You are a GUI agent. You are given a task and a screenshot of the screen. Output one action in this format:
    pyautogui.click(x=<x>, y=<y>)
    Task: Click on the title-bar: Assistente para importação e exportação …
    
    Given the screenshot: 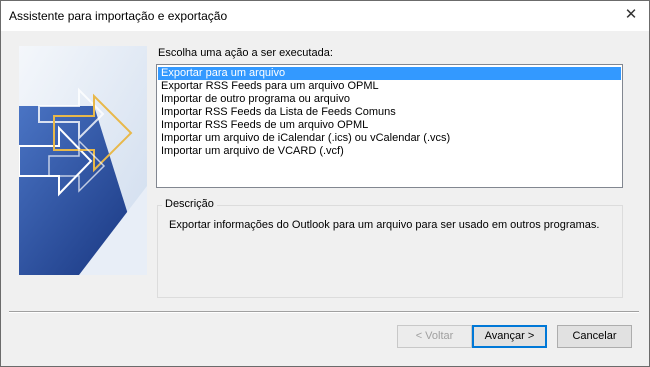 What is the action you would take?
    pyautogui.click(x=325, y=16)
    